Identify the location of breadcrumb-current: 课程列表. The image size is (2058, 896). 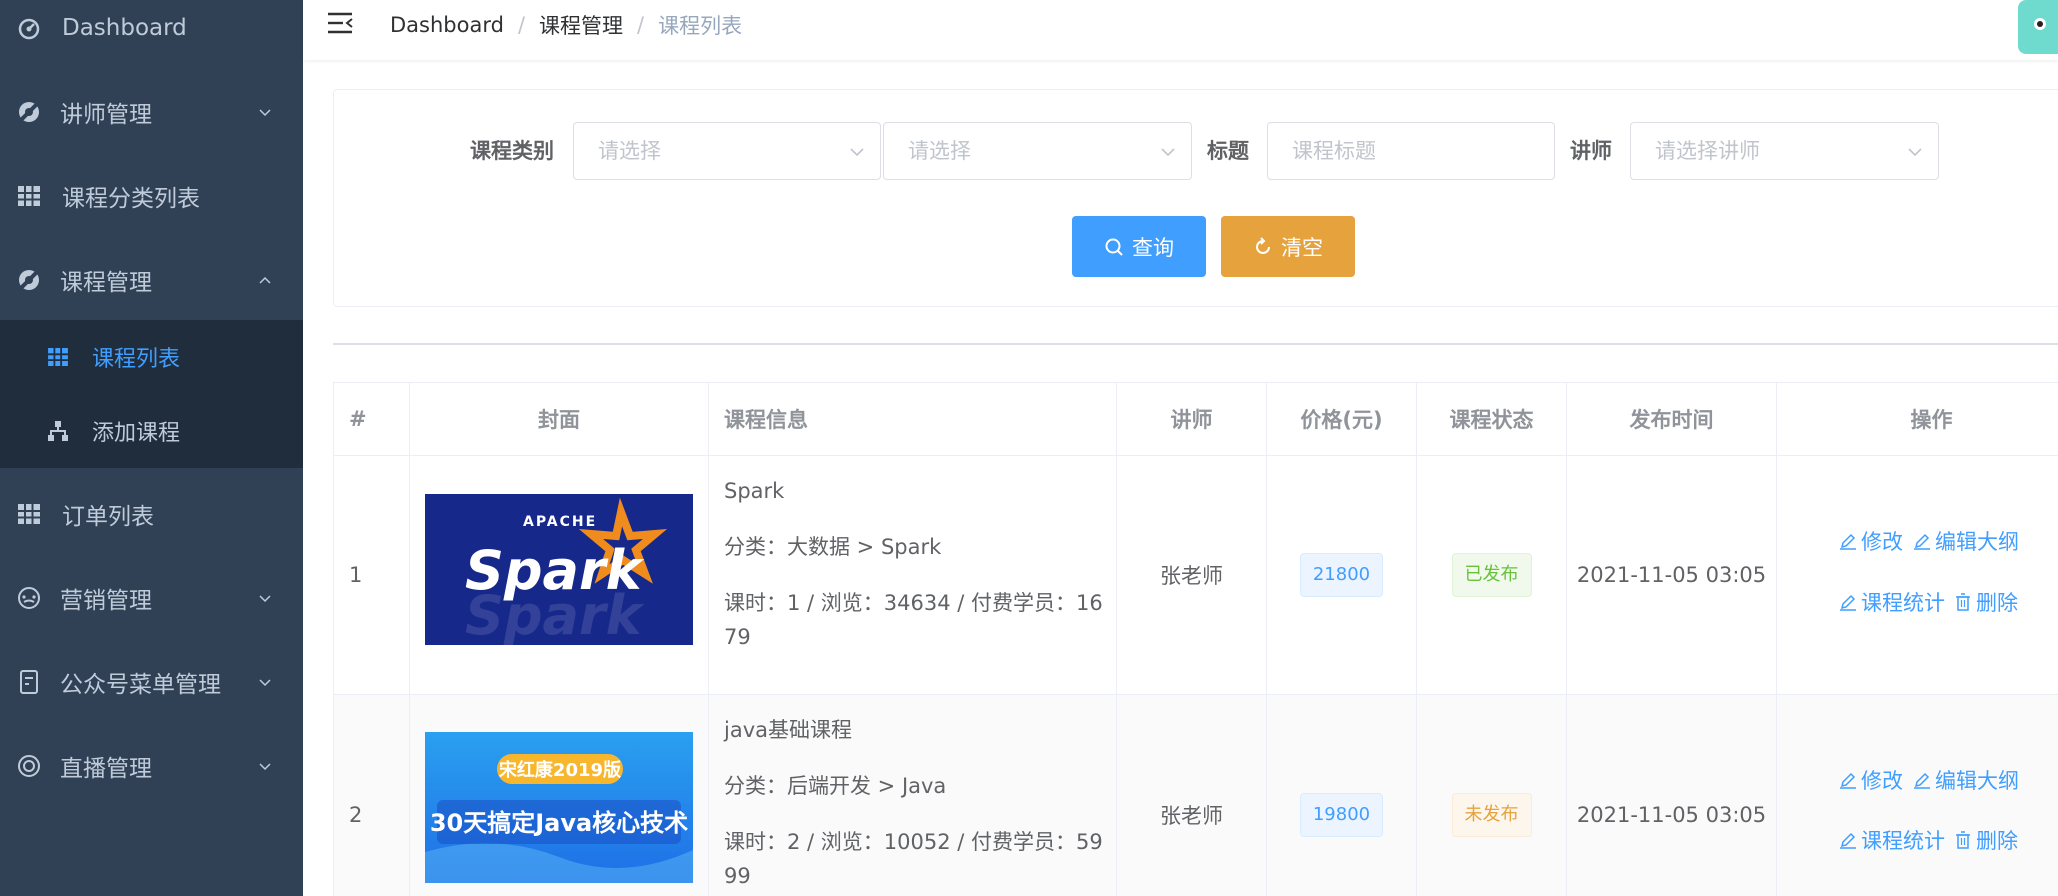
(700, 26).